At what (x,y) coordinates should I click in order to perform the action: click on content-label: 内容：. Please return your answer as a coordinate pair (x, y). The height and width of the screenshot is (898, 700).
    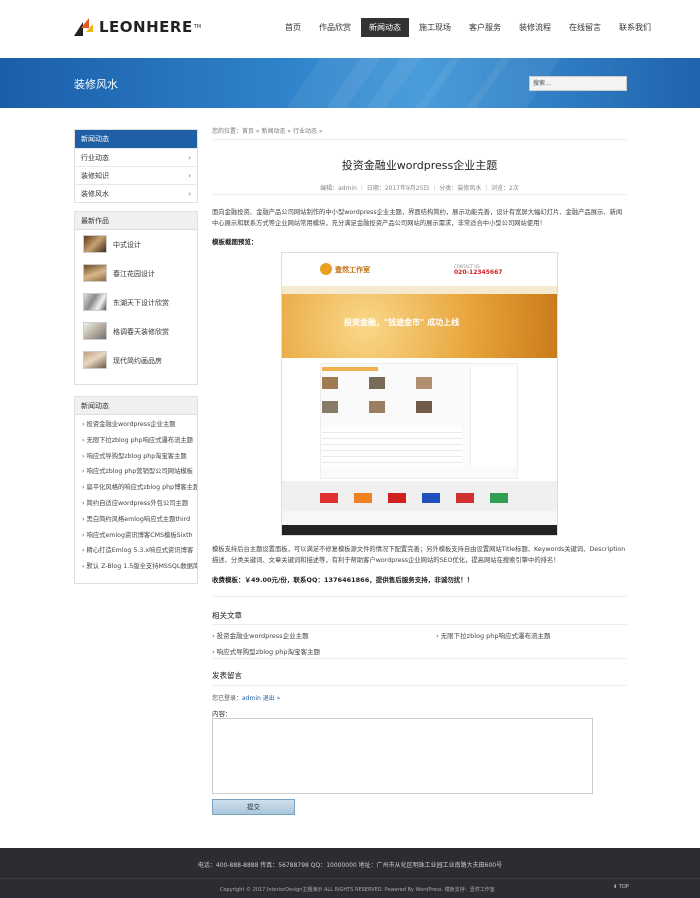
    Looking at the image, I should click on (222, 714).